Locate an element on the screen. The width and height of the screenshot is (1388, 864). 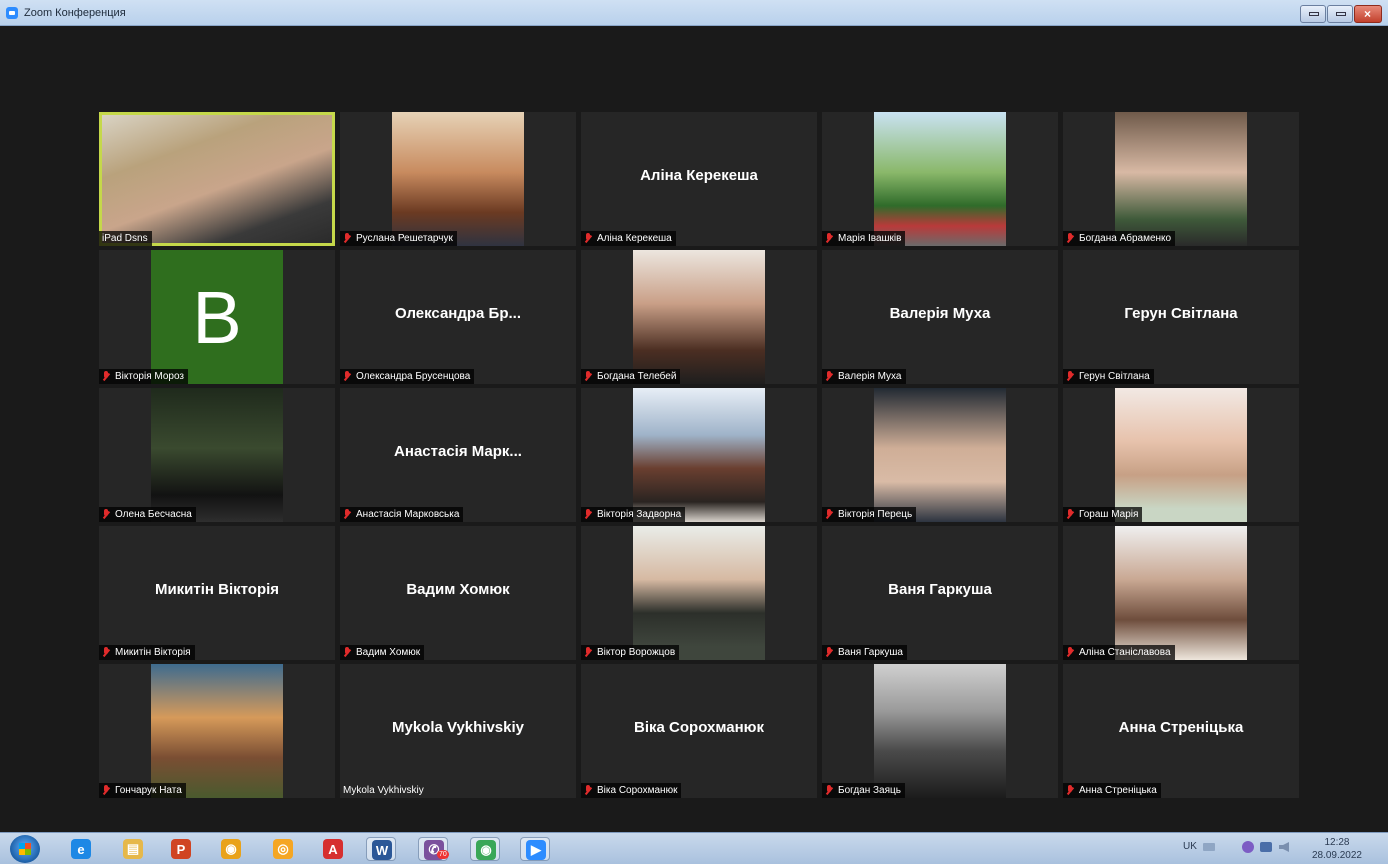
chrome-profile-icon: ◉ is located at coordinates (486, 850).